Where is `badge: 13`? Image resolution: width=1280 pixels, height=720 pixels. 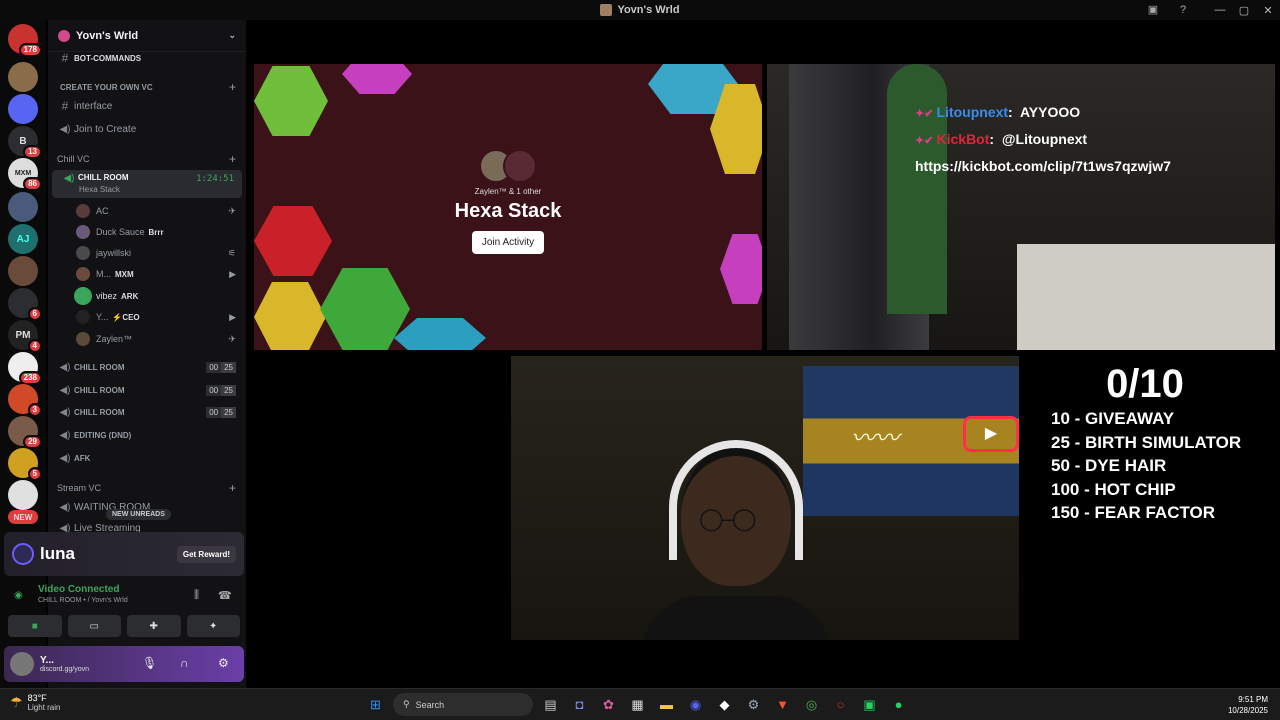 badge: 13 is located at coordinates (32, 152).